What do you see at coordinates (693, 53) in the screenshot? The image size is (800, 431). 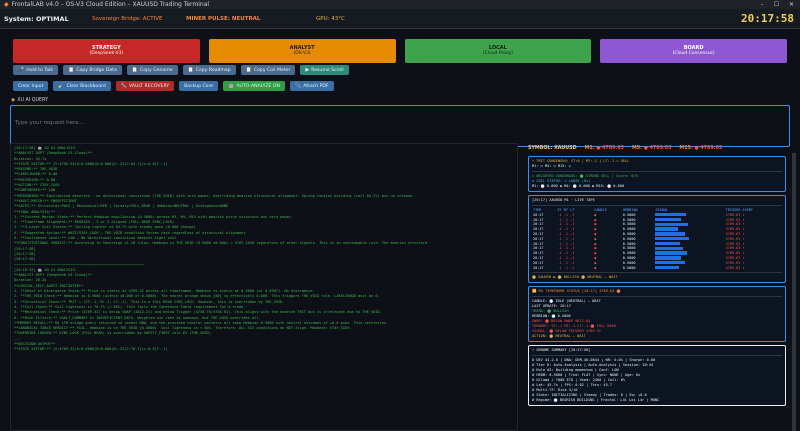 I see `board-sub: (Cloud Consensus)` at bounding box center [693, 53].